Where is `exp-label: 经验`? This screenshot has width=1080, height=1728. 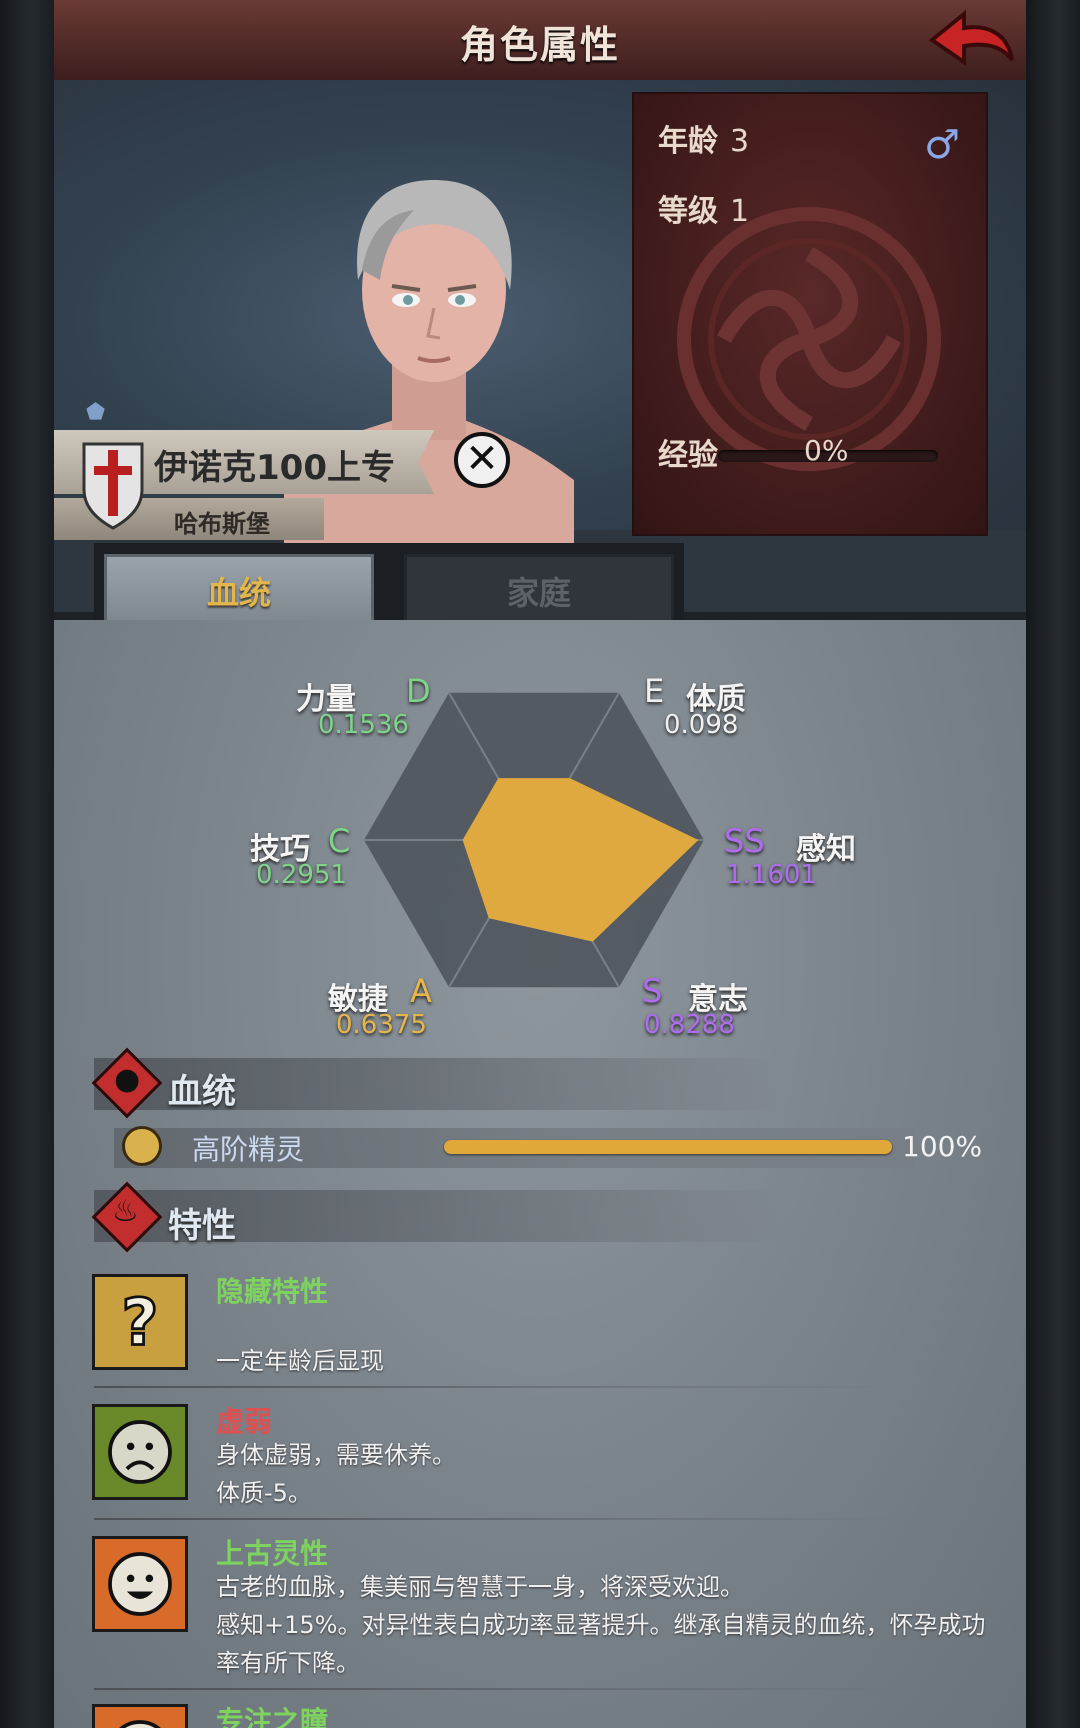 exp-label: 经验 is located at coordinates (688, 455).